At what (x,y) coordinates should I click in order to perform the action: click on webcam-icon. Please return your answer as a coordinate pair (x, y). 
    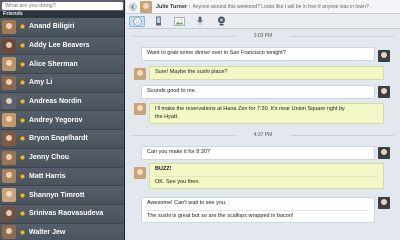
    Looking at the image, I should click on (221, 21).